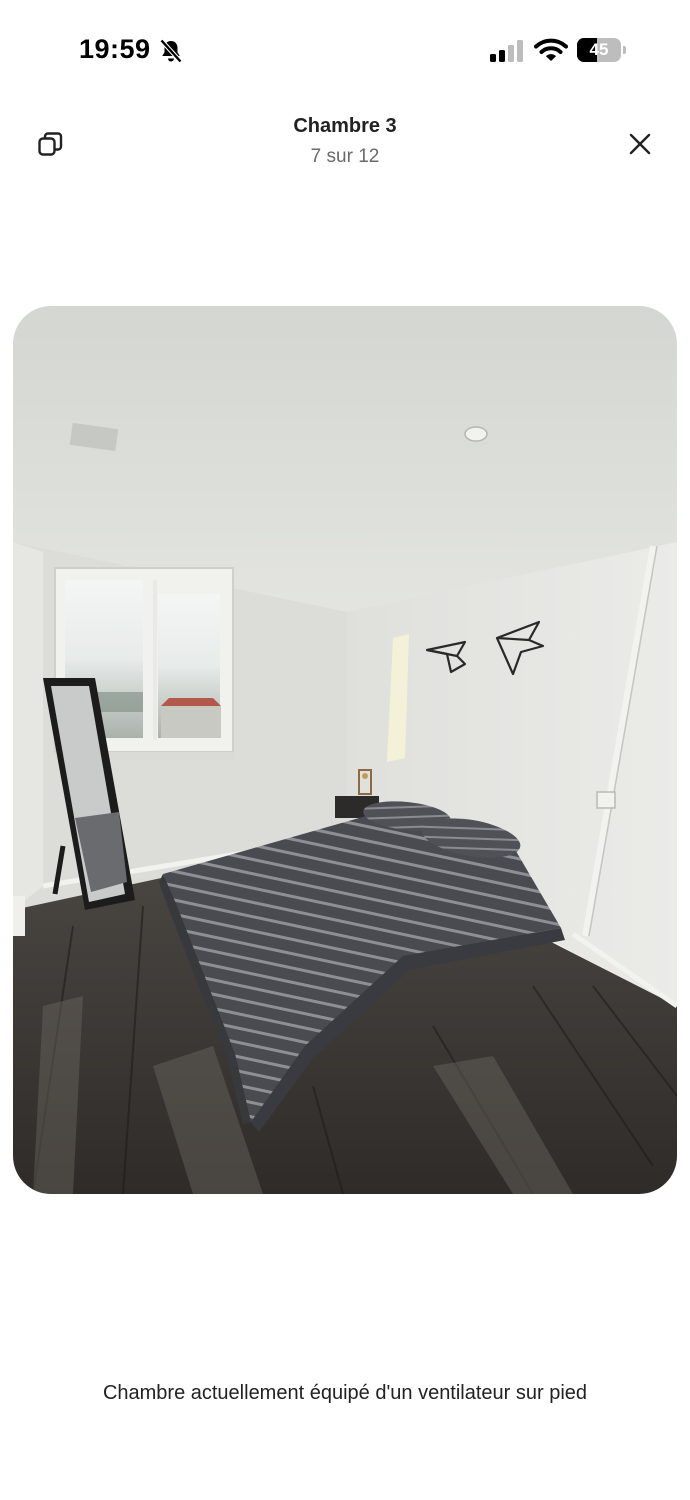 This screenshot has width=690, height=1500. What do you see at coordinates (345, 145) in the screenshot?
I see `photo-header: Chambre 3 7 sur 12` at bounding box center [345, 145].